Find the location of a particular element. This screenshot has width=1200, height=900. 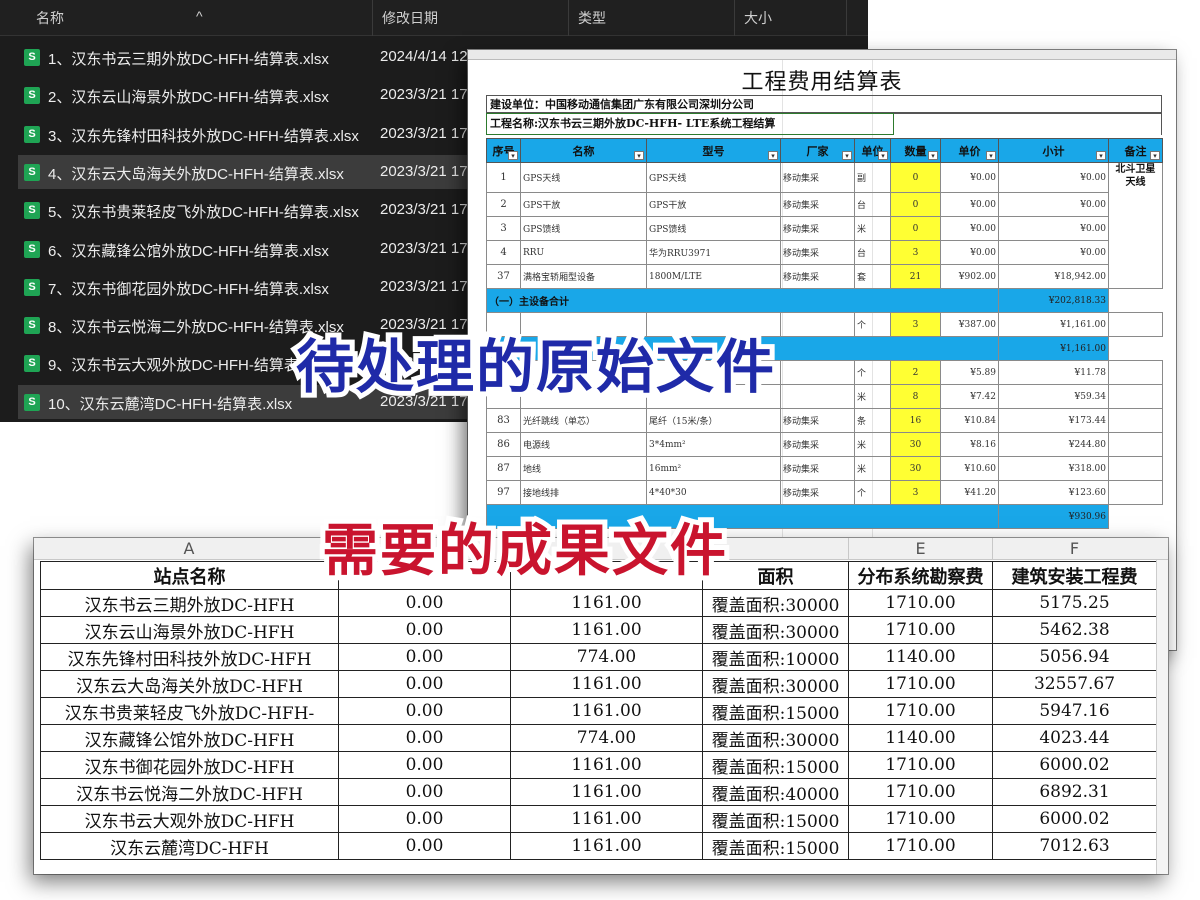

project-name-cell: 工程名称:汉东书云三期外放DC-HFH- LTE系统工程结算 is located at coordinates (690, 124).